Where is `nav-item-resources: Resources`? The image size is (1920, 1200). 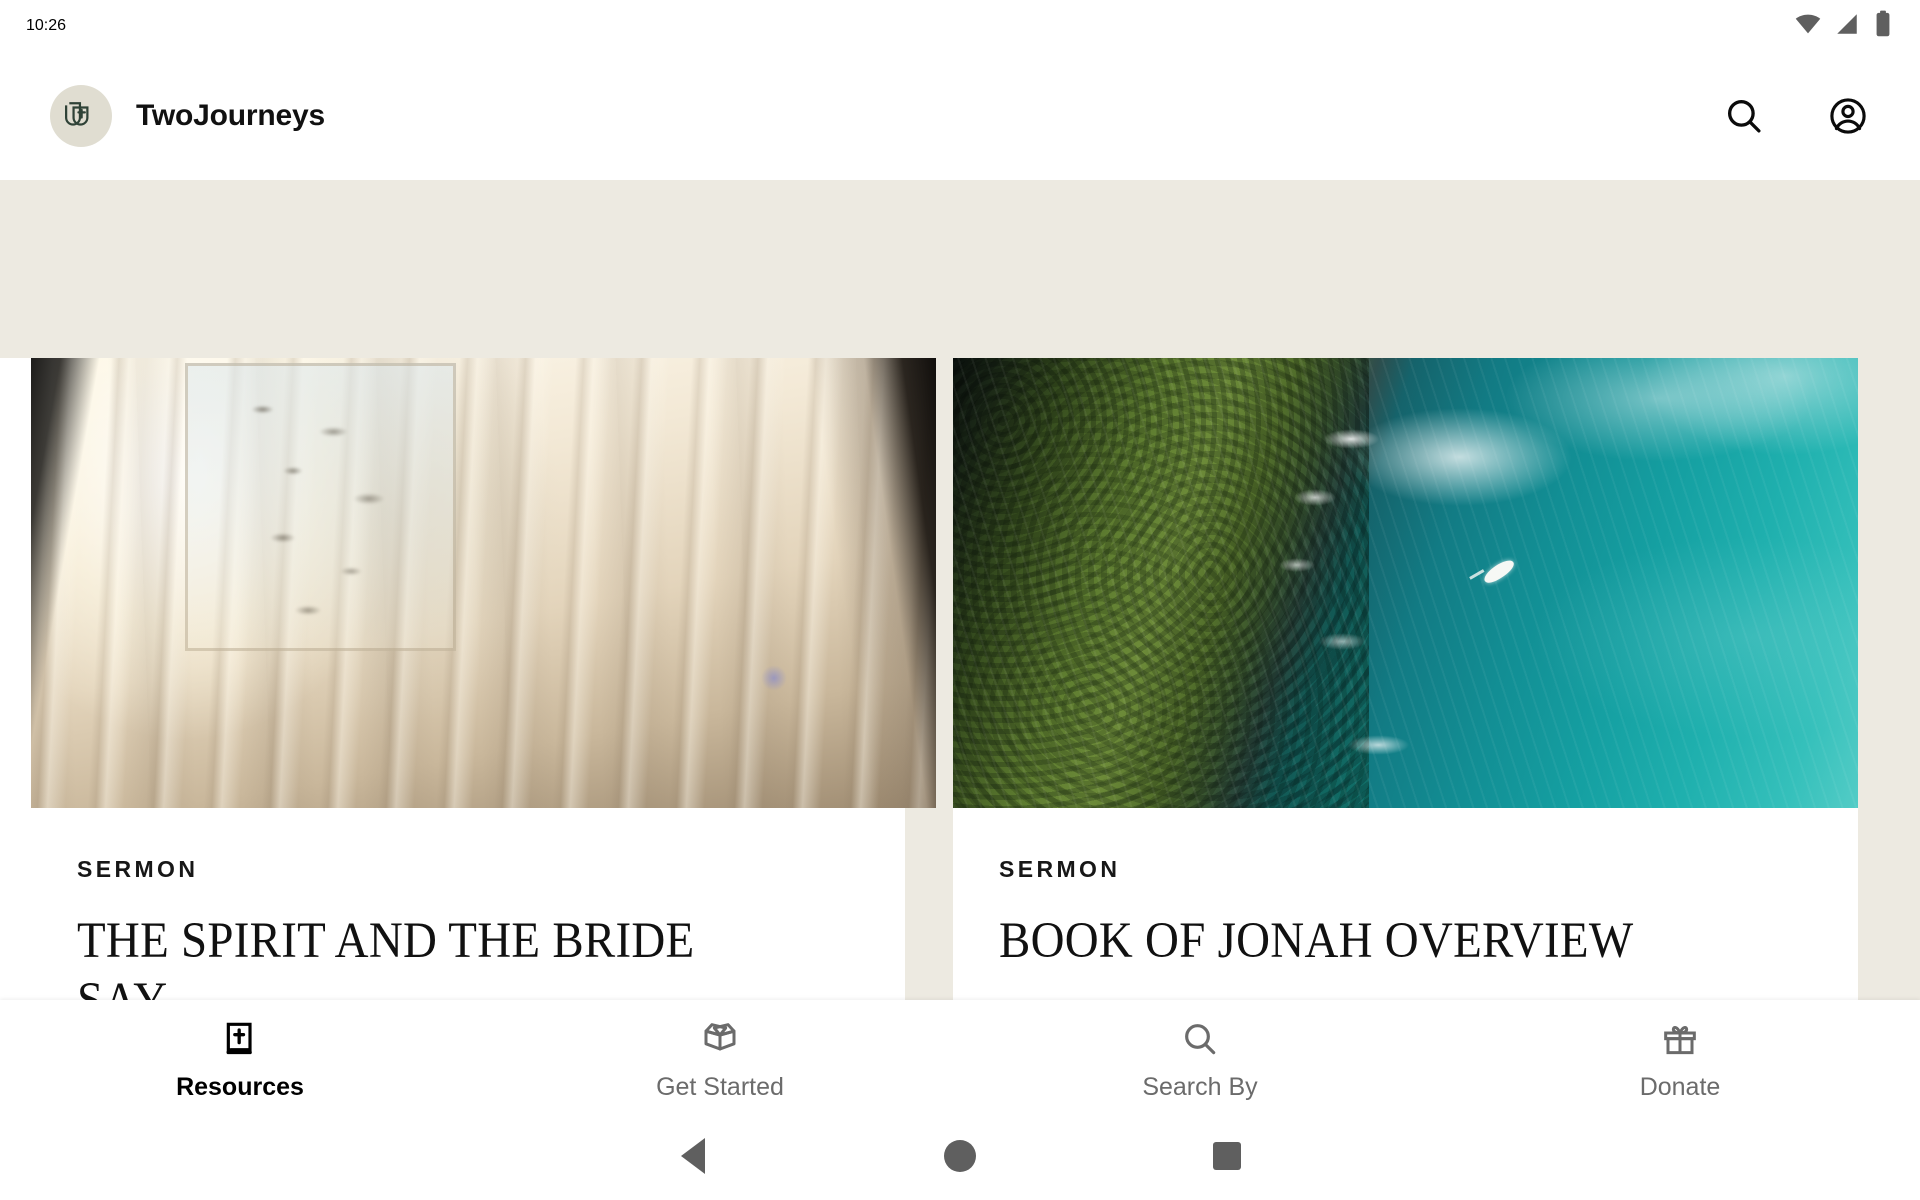
nav-item-resources: Resources is located at coordinates (240, 1051).